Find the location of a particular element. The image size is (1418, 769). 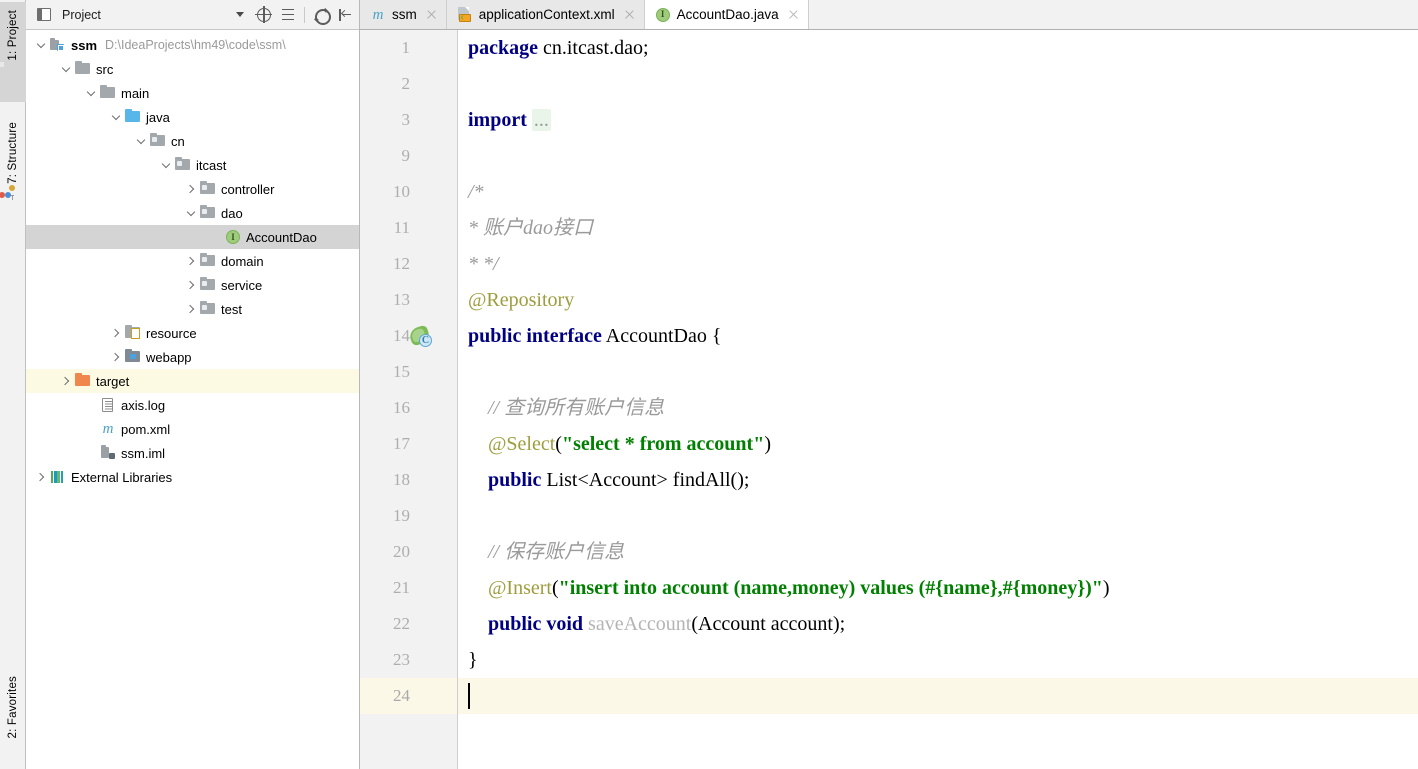

tool-window-button-structure: 7: Structure is located at coordinates (13, 179).